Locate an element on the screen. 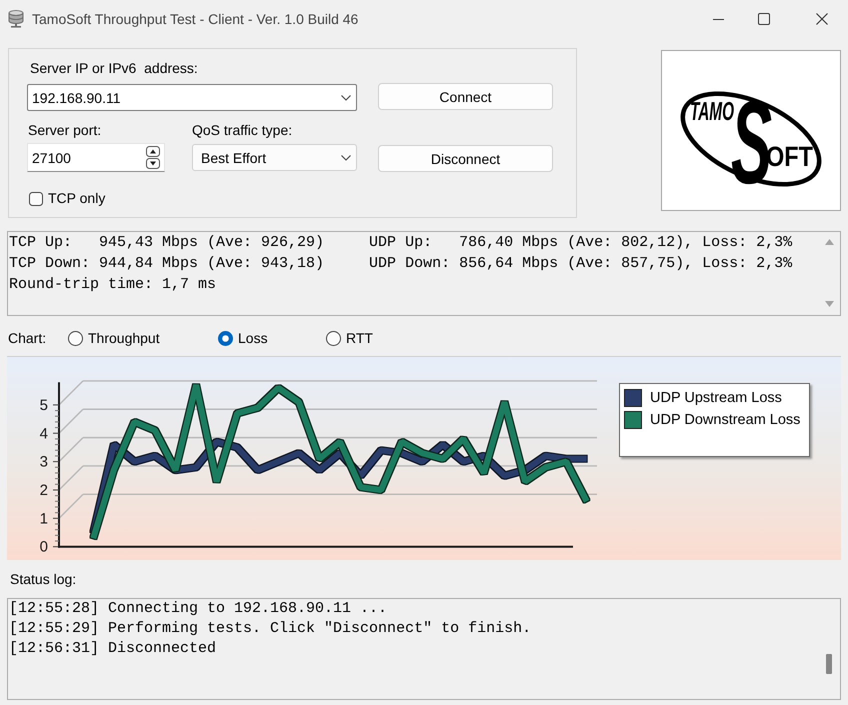 Image resolution: width=848 pixels, height=705 pixels. stats-line: TCP Down: 944,84 Mbps (Ave: 943,18) UDP Down: 856,64 Mbps (Ave: 857,75), Loss: 2,3% is located at coordinates (400, 264).